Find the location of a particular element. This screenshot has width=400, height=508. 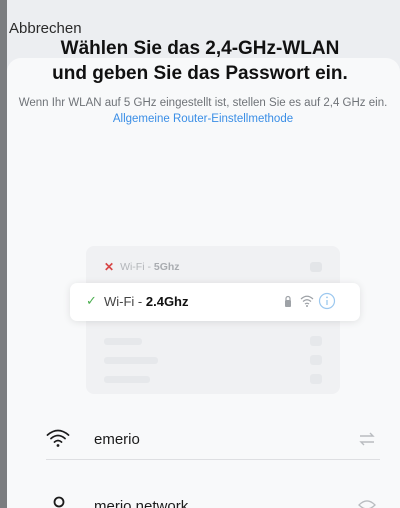

wifi-row-24ghz-prefix: Wi-Fi - is located at coordinates (125, 301).